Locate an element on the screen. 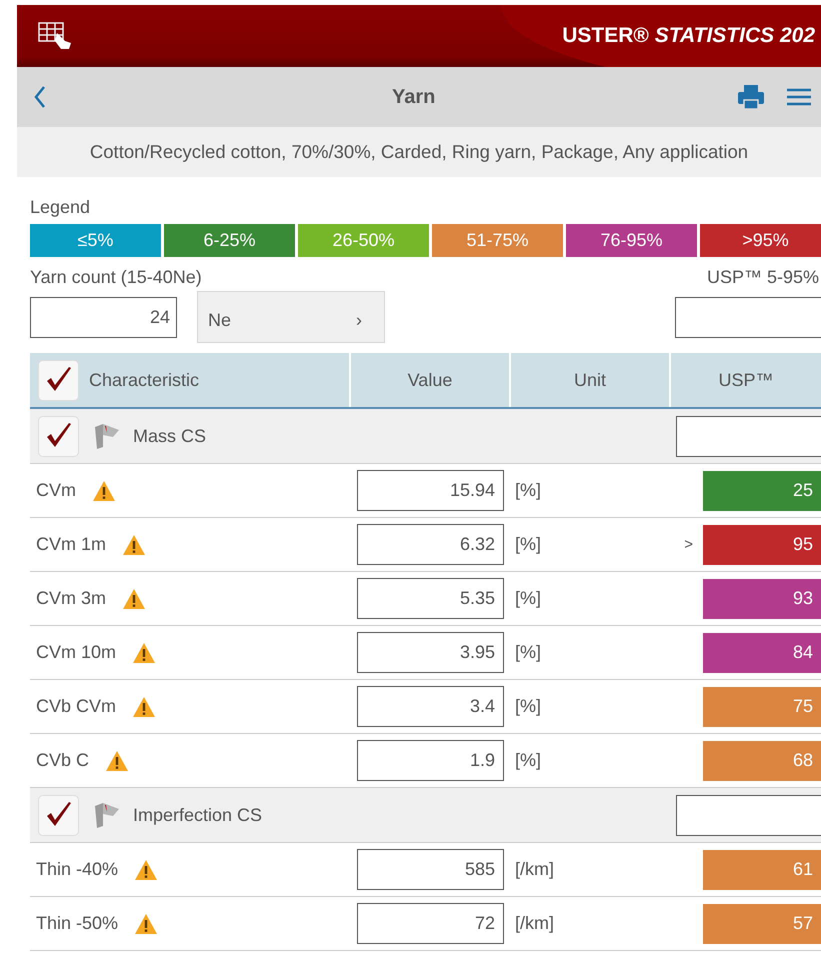 Image resolution: width=821 pixels, height=973 pixels. value-field: 3.95 is located at coordinates (430, 652).